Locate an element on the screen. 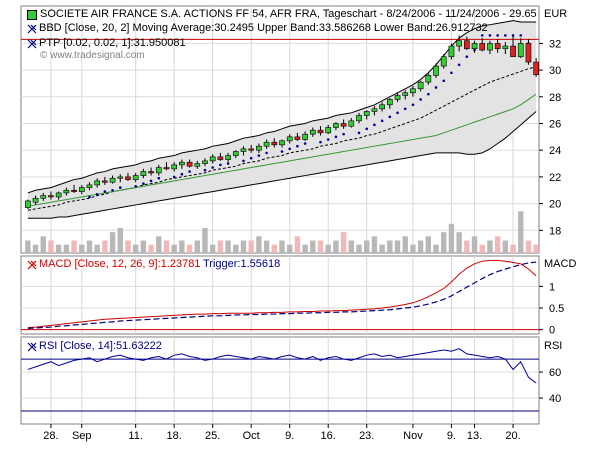 The width and height of the screenshot is (600, 450). price-tick-label: 20 is located at coordinates (555, 205).